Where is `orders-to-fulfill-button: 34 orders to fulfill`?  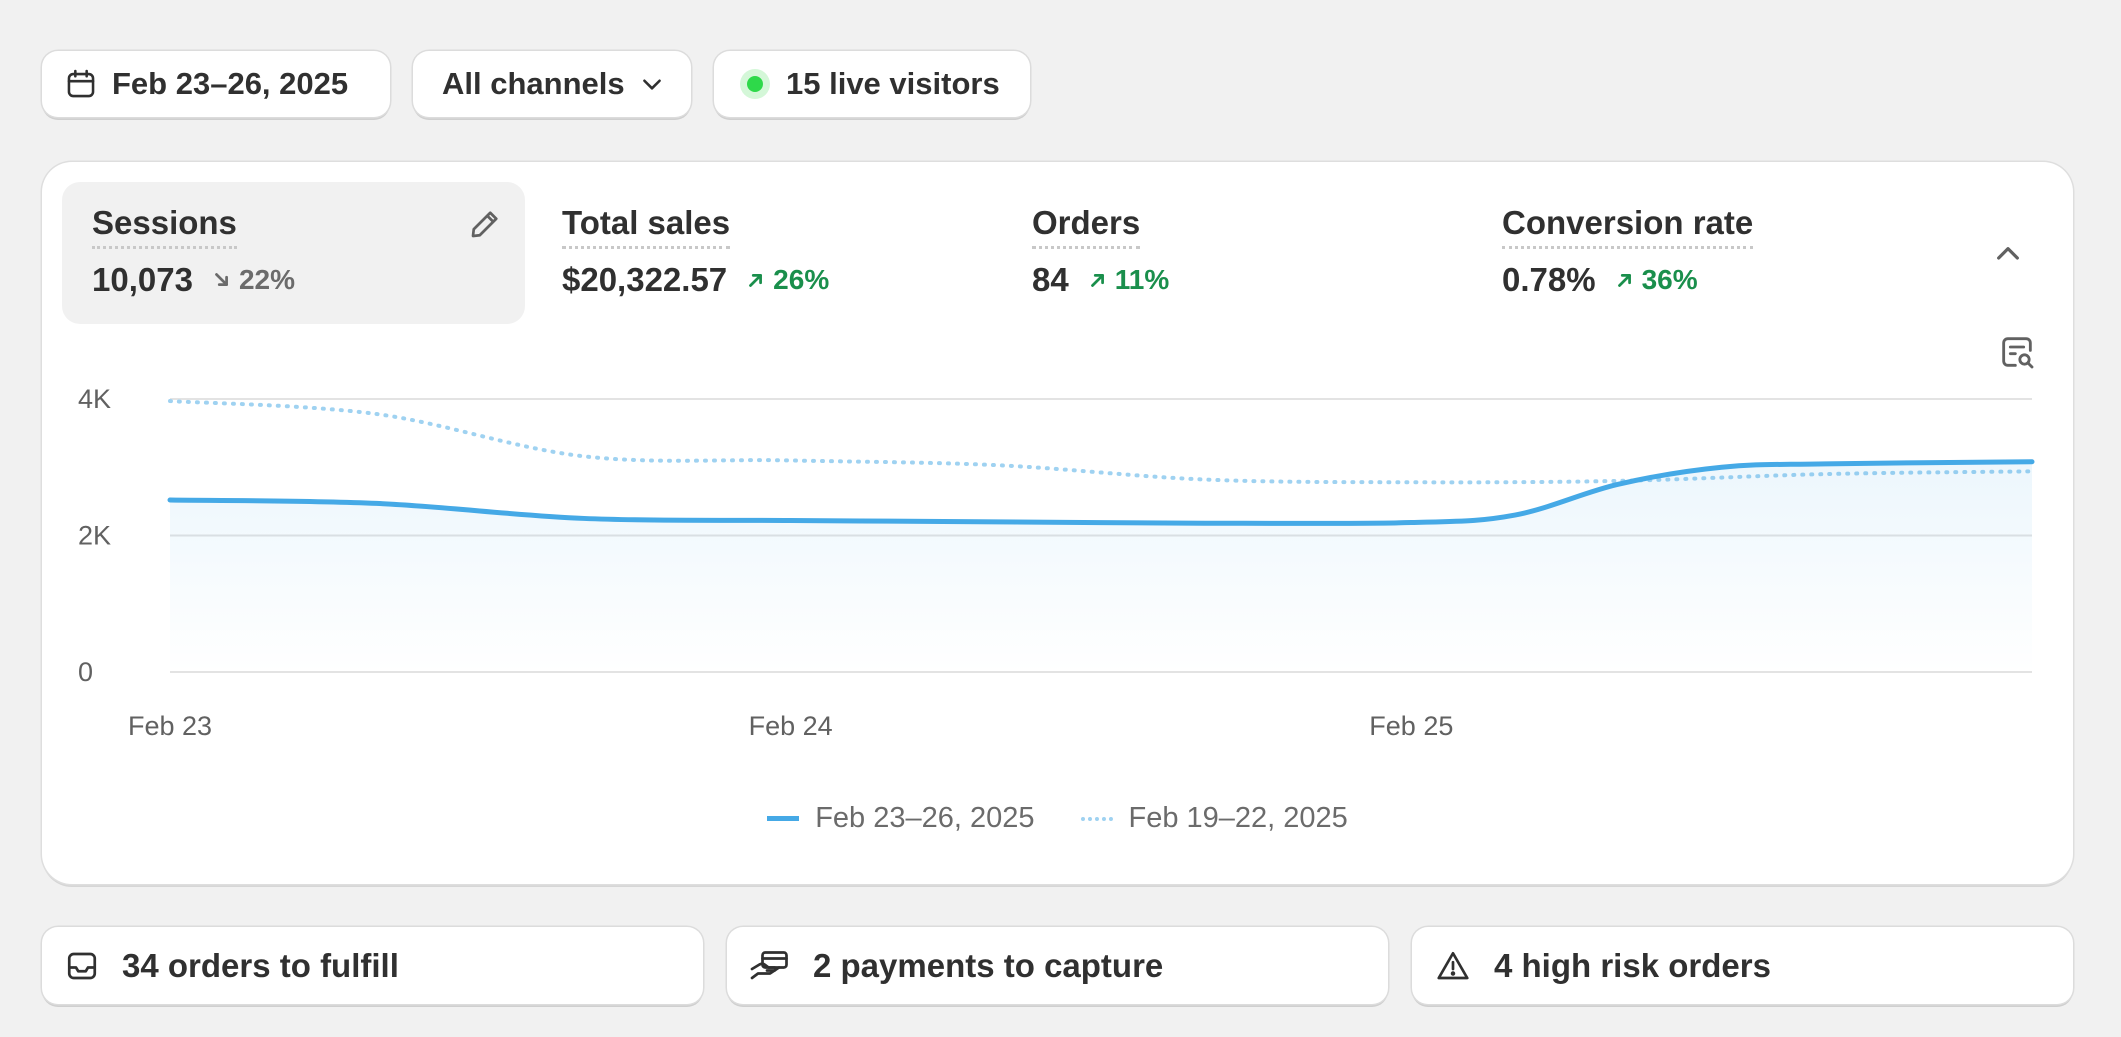 orders-to-fulfill-button: 34 orders to fulfill is located at coordinates (372, 965).